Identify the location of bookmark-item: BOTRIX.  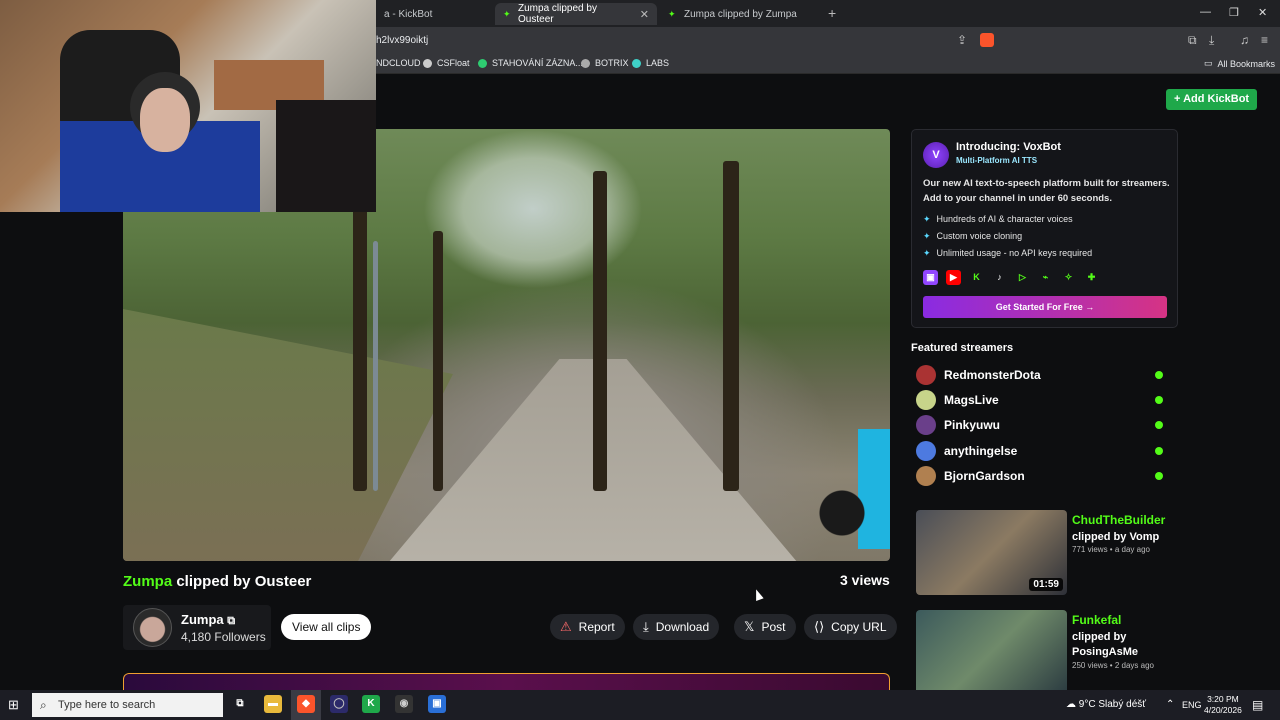
(605, 63).